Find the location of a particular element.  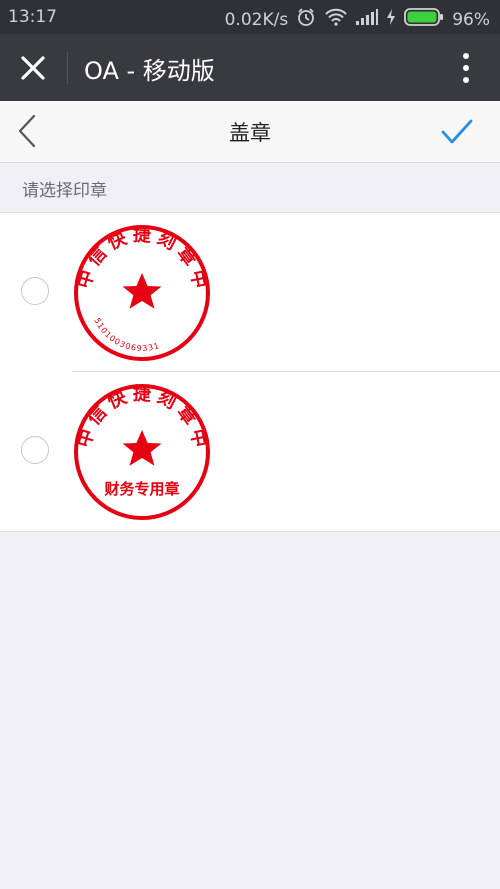

app-bar-divider is located at coordinates (67, 68).